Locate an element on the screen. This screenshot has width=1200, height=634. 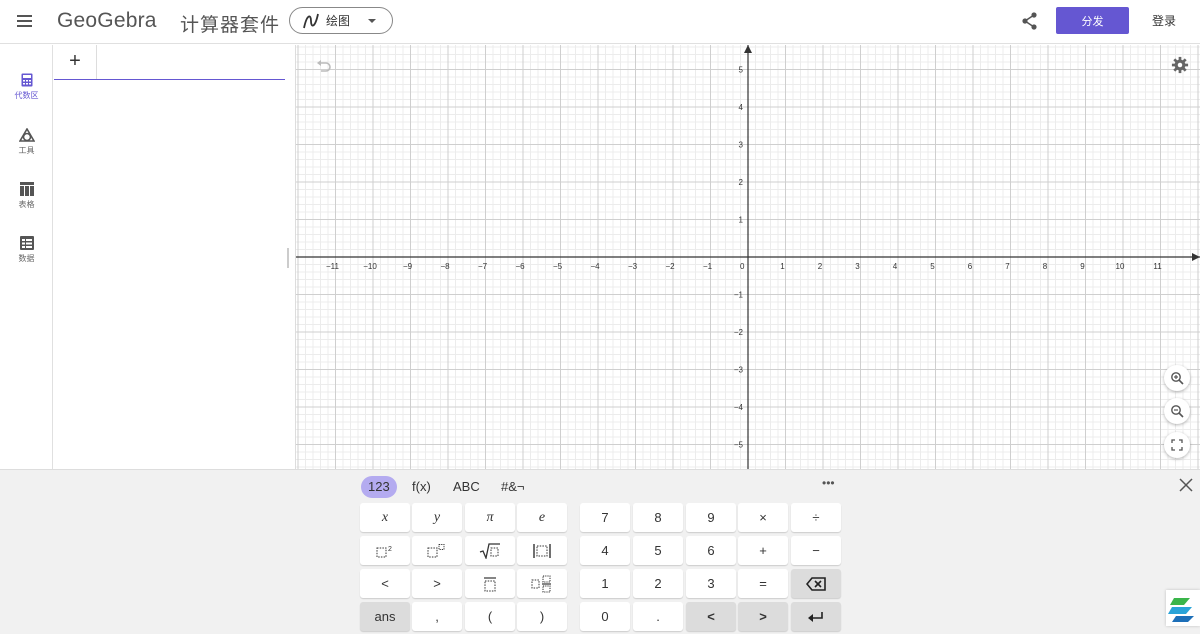
x-tick-label: −8 is located at coordinates (445, 266).